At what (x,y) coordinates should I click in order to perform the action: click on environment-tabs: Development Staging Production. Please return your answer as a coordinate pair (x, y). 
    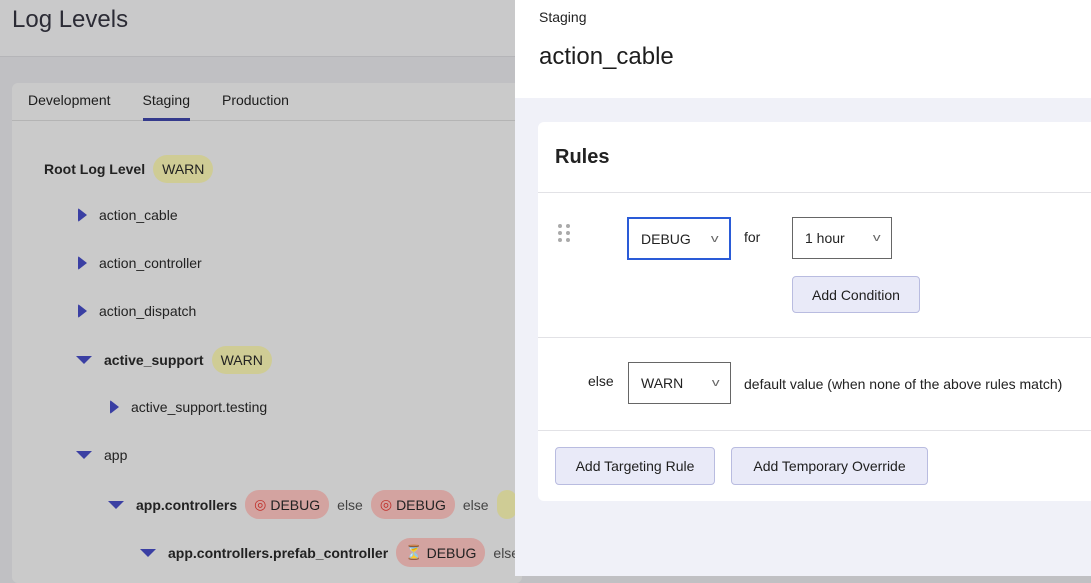
    Looking at the image, I should click on (267, 102).